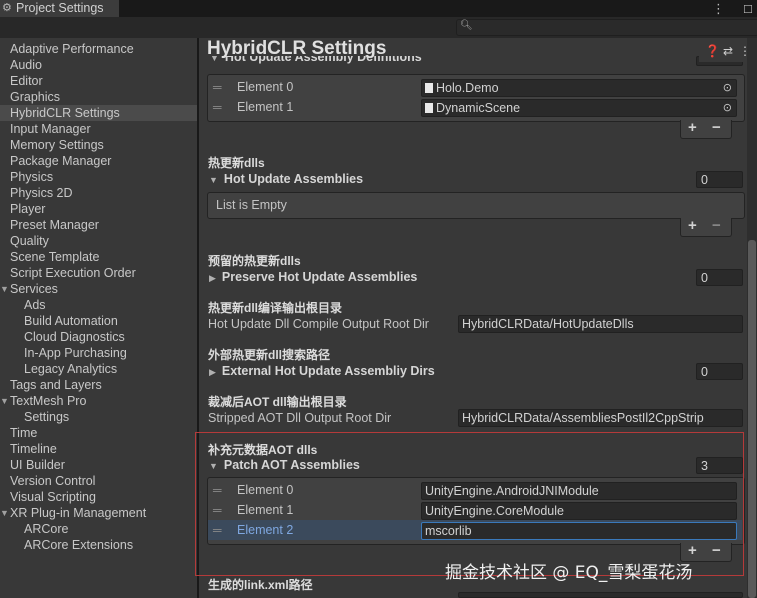 The height and width of the screenshot is (598, 757). I want to click on sidebar-item-label: ARCore, so click(46, 529).